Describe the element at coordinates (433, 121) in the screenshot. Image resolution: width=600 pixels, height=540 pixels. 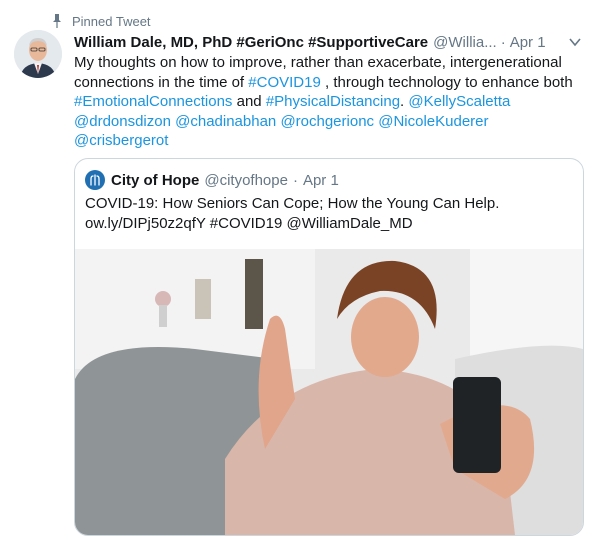
I see `mention-nicolekuderer: @NicoleKuderer` at that location.